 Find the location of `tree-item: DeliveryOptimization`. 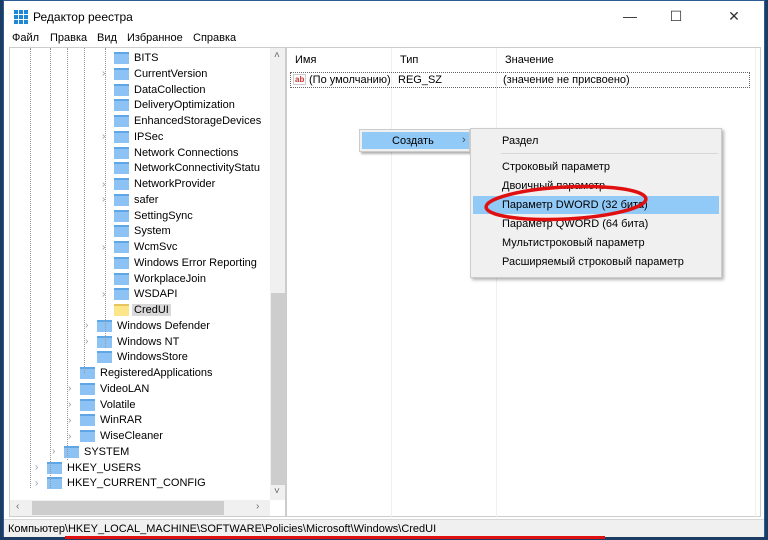

tree-item: DeliveryOptimization is located at coordinates (175, 105).